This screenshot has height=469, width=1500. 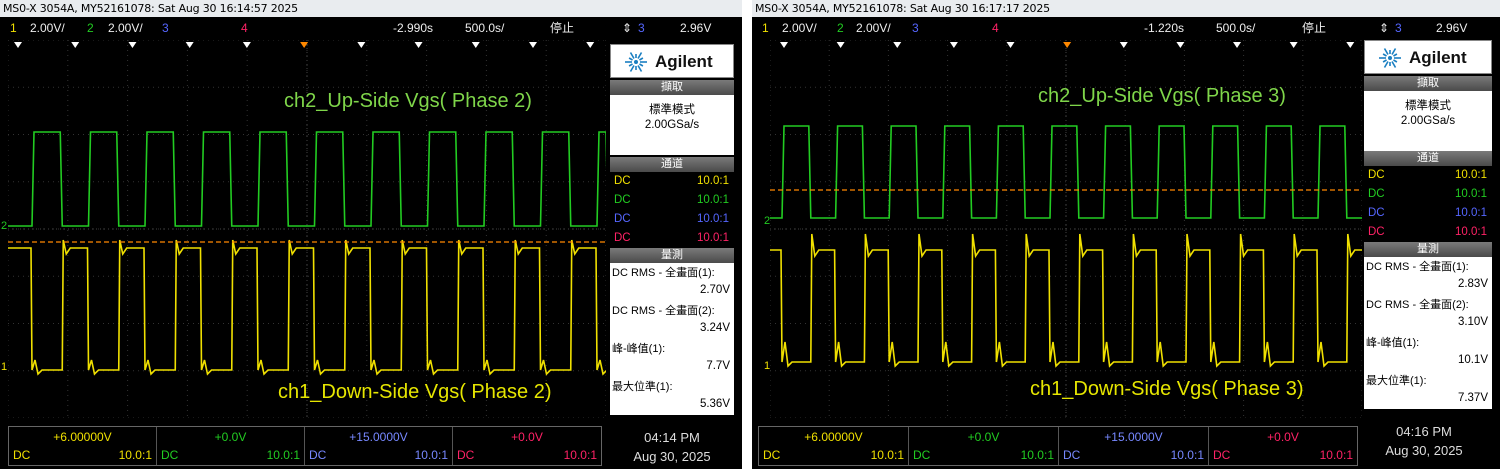 What do you see at coordinates (1167, 389) in the screenshot?
I see `ch1-annotation: ch1_Down-Side Vgs( Phase 3)` at bounding box center [1167, 389].